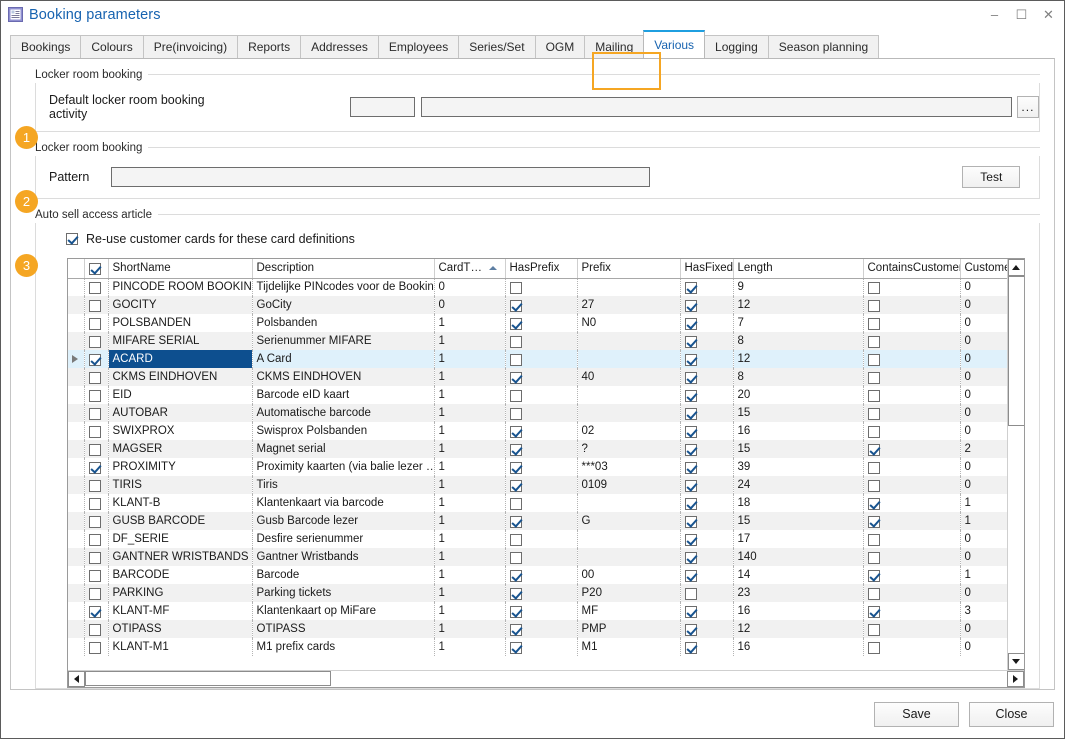  Describe the element at coordinates (46, 46) in the screenshot. I see `tab-bookings: Bookings` at that location.